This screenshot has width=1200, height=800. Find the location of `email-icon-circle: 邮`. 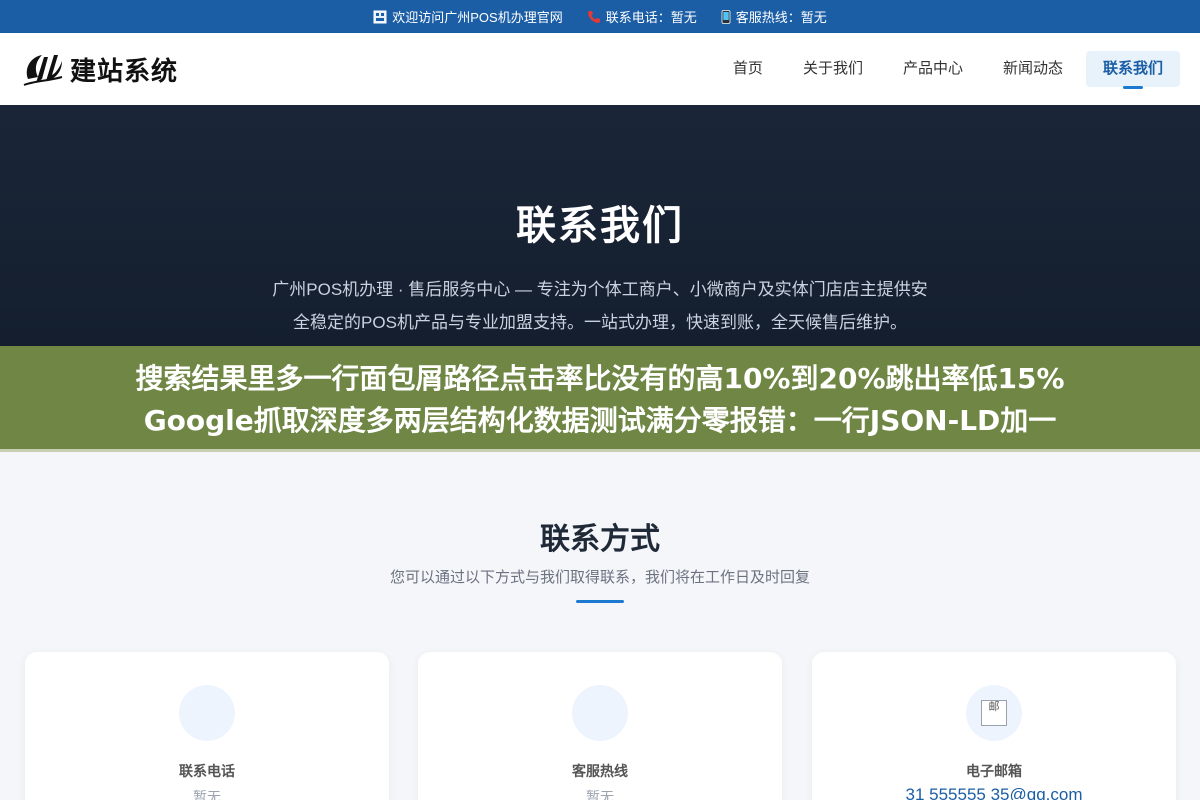

email-icon-circle: 邮 is located at coordinates (994, 713).